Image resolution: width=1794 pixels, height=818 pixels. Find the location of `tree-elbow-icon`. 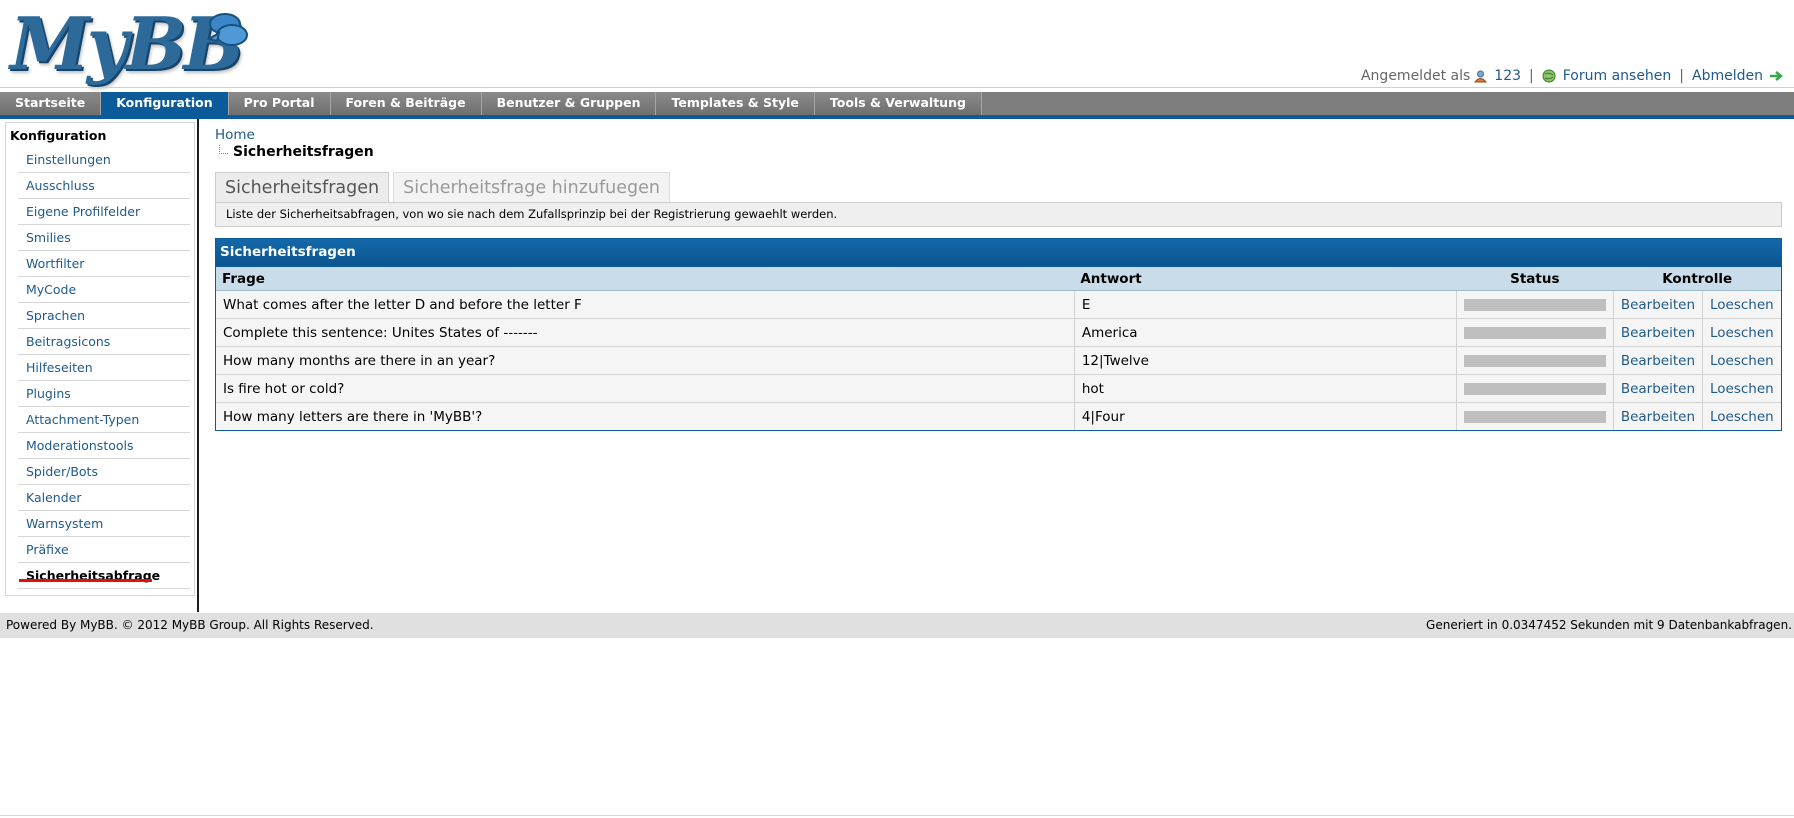

tree-elbow-icon is located at coordinates (223, 149).